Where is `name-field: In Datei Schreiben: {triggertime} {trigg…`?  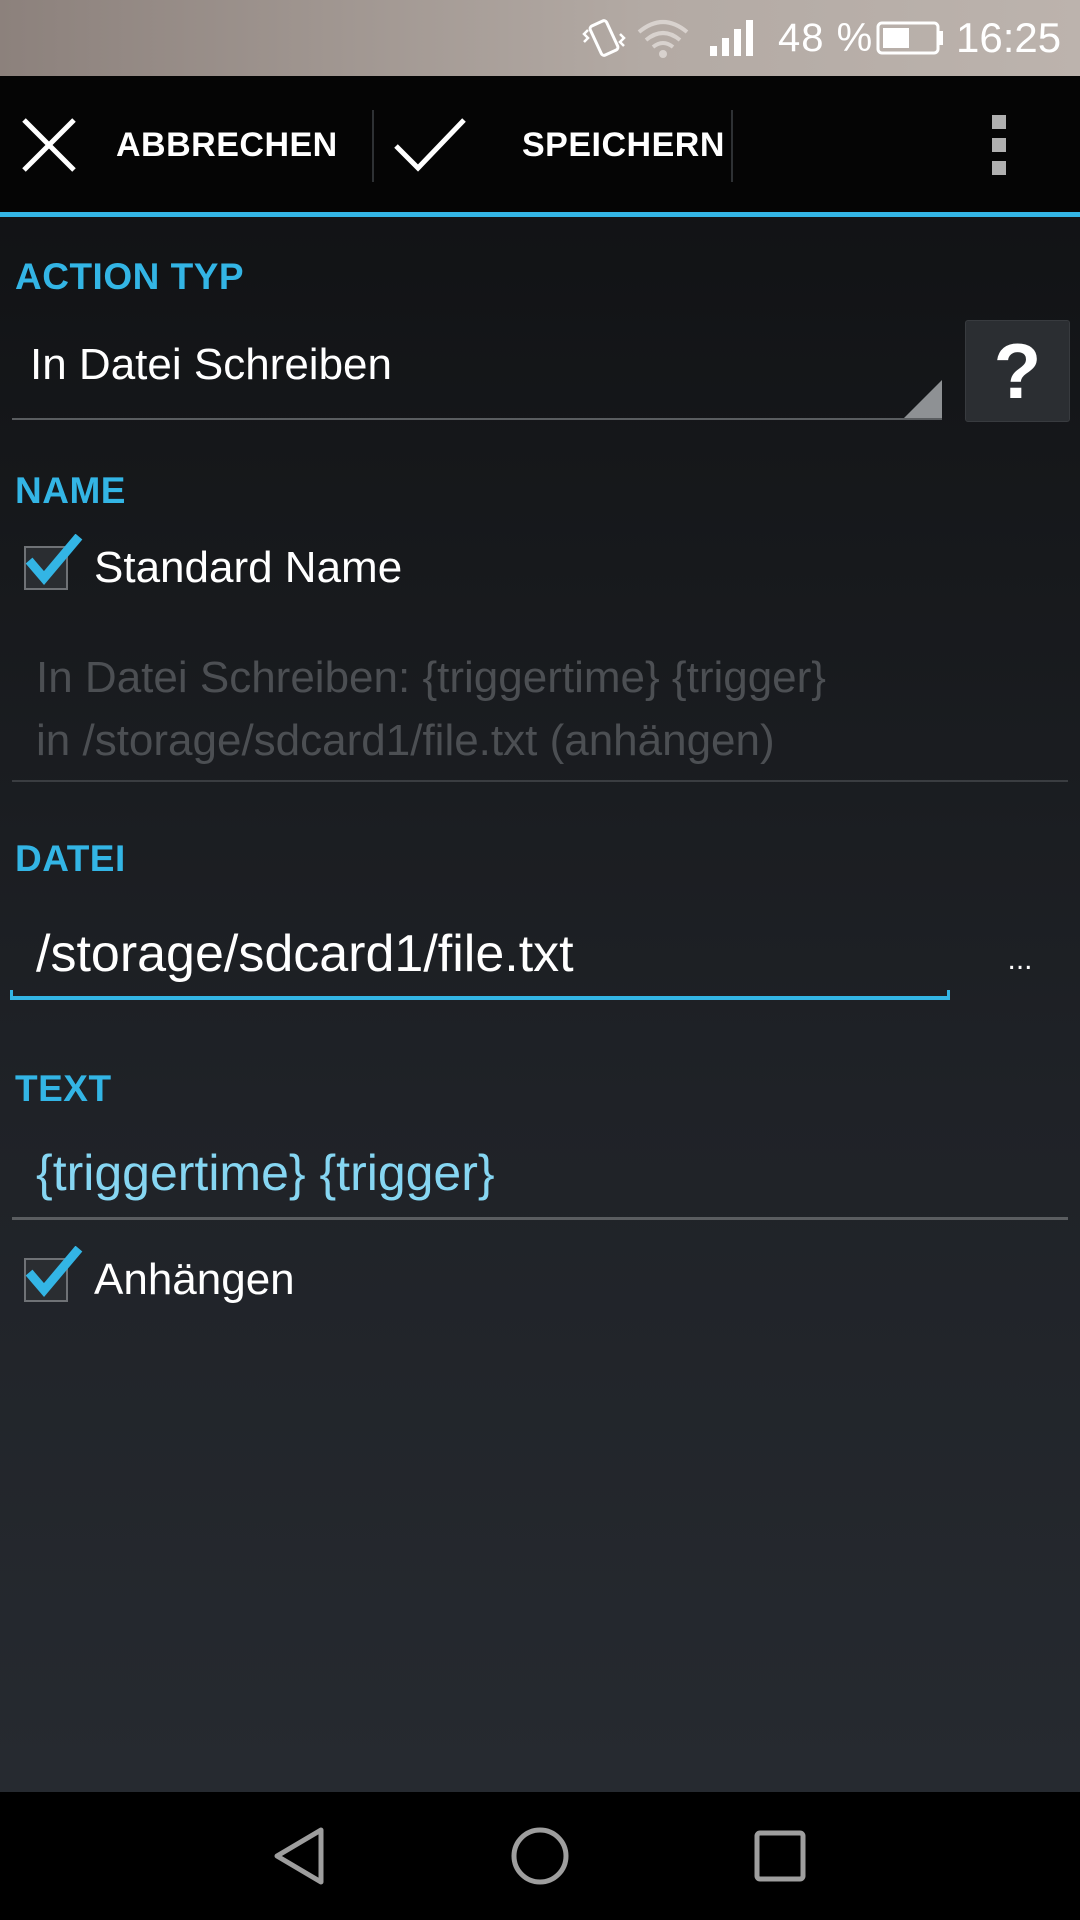 name-field: In Datei Schreiben: {triggertime} {trigg… is located at coordinates (540, 711).